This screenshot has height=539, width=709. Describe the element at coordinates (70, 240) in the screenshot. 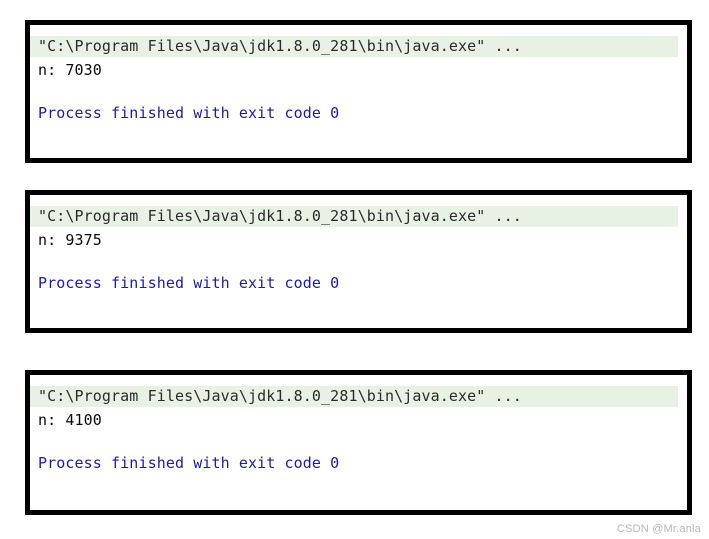

I see `console-output-line: n: 9375` at that location.